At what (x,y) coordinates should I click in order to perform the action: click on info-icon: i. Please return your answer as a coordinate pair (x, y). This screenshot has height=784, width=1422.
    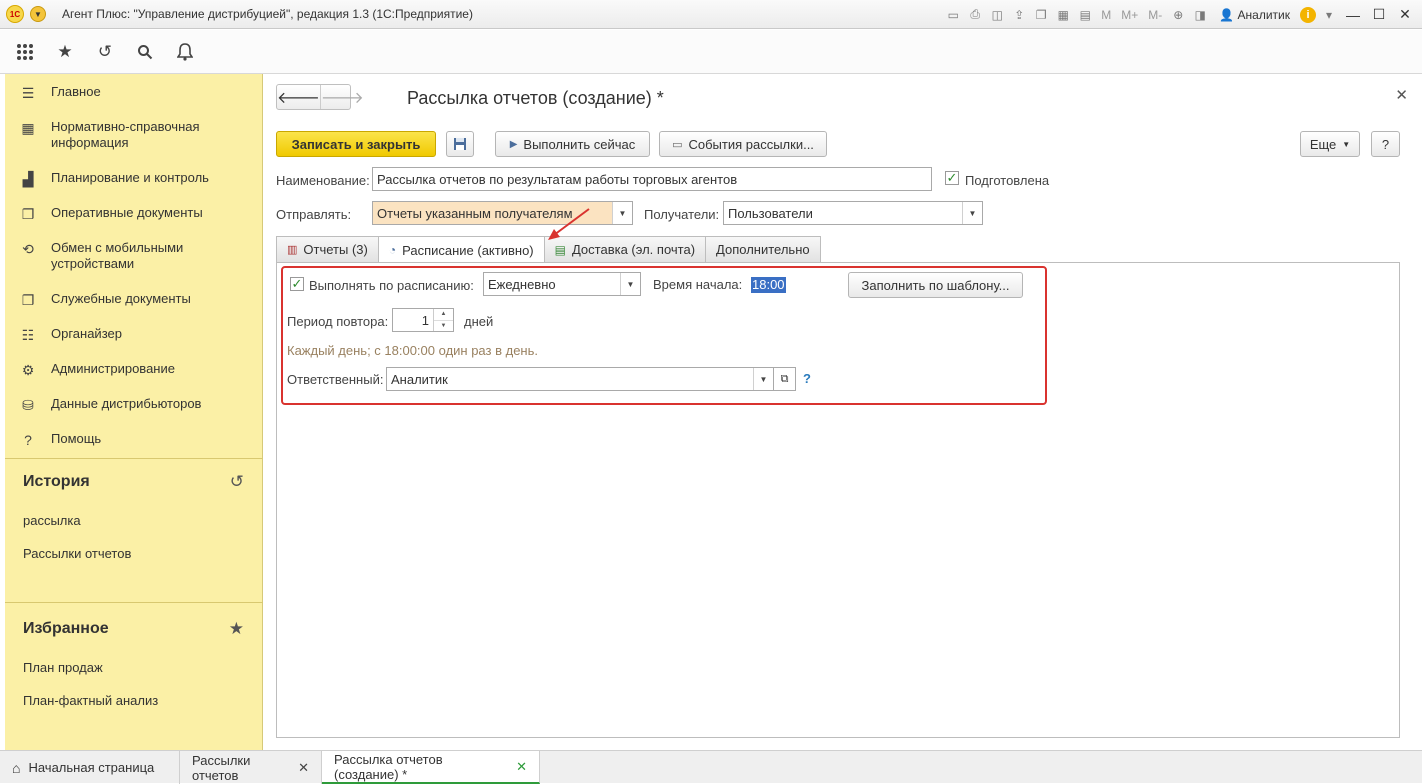
    Looking at the image, I should click on (1308, 14).